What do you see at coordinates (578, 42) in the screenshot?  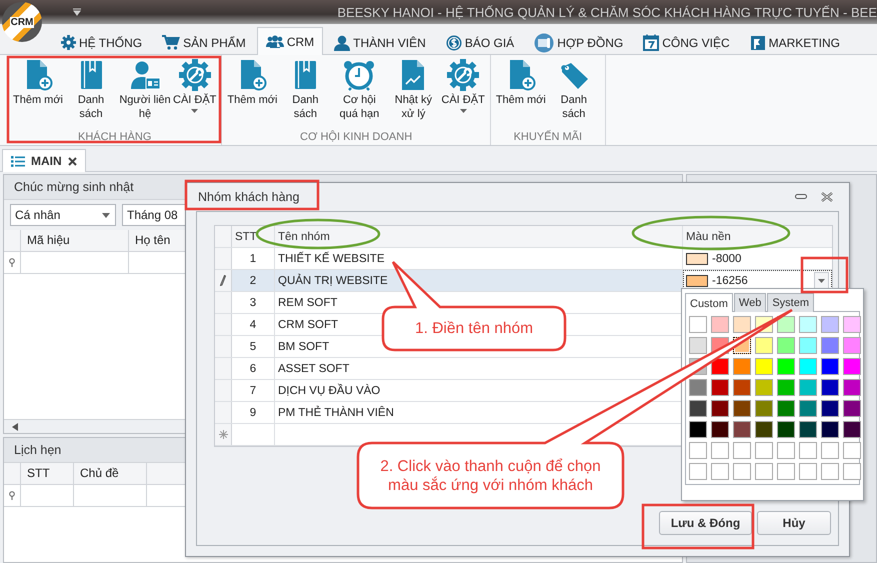 I see `ribbon-tab: HỢP ĐỒNG` at bounding box center [578, 42].